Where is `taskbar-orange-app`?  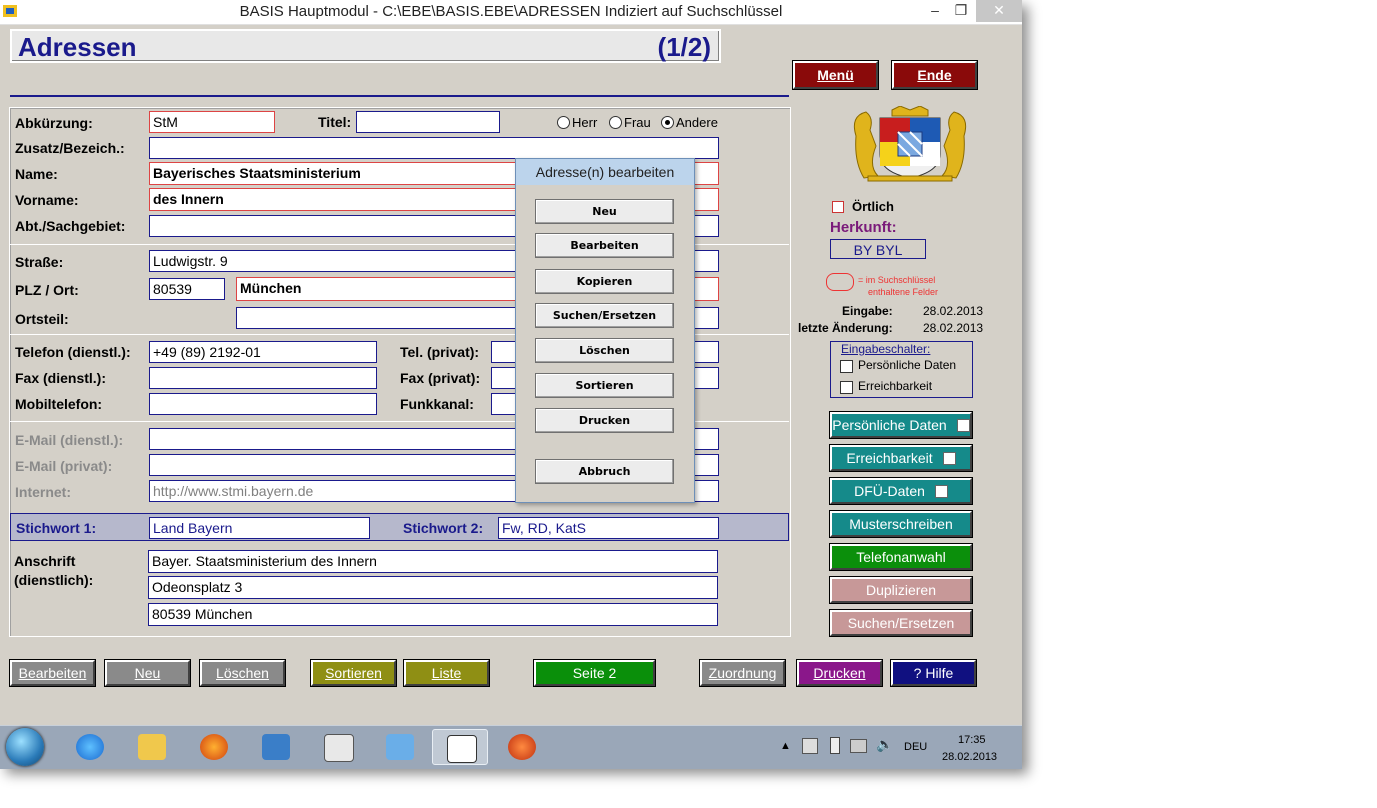
taskbar-orange-app is located at coordinates (522, 747).